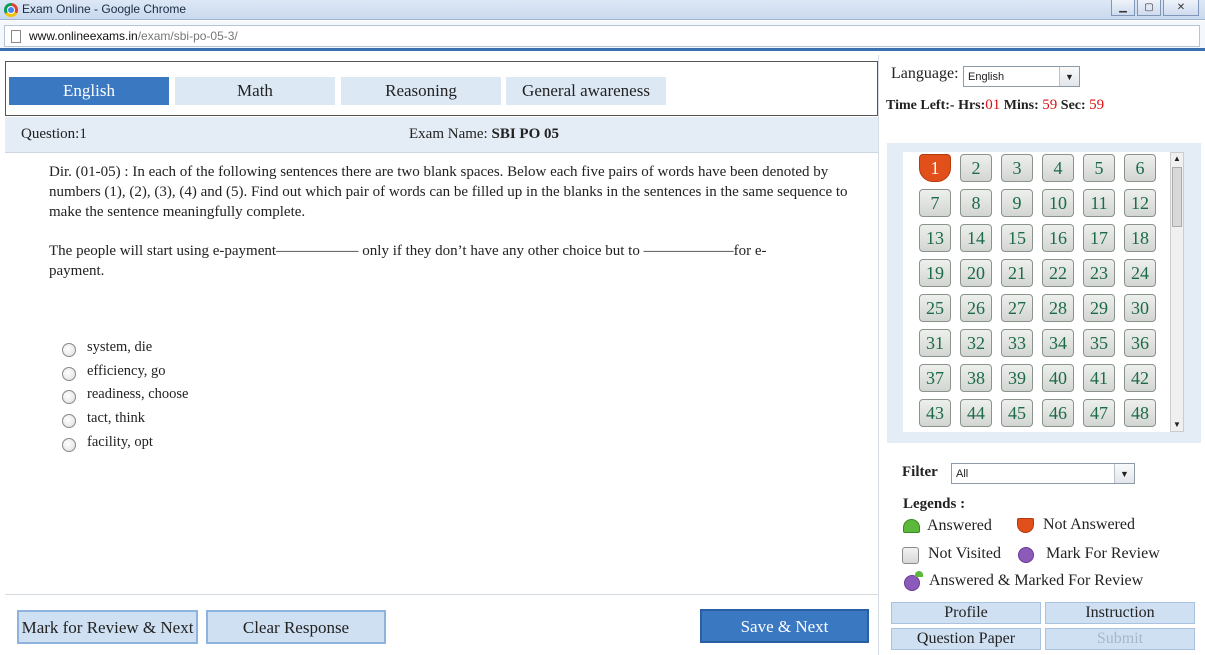 The height and width of the screenshot is (655, 1205). Describe the element at coordinates (1099, 168) in the screenshot. I see `palette-question-button: 5` at that location.